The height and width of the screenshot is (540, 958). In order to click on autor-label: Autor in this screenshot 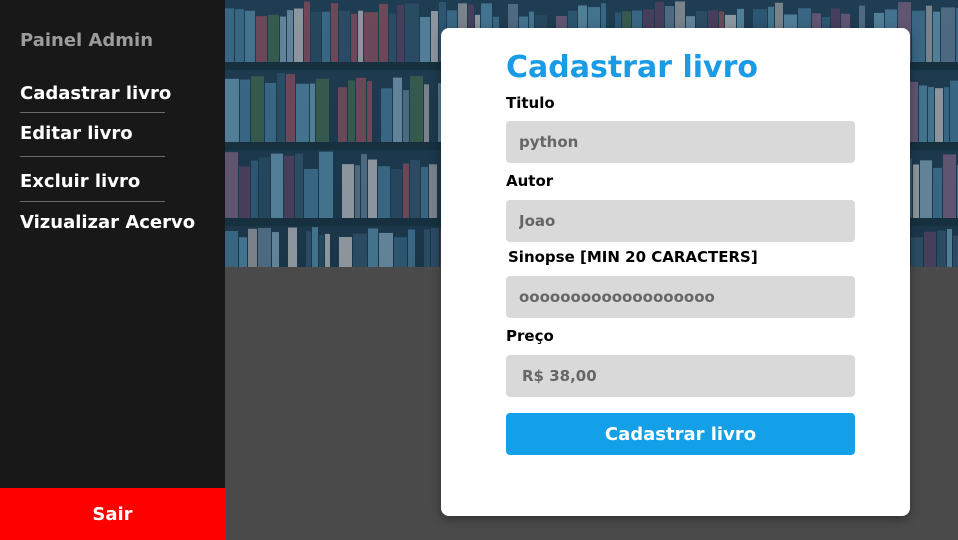, I will do `click(530, 181)`.